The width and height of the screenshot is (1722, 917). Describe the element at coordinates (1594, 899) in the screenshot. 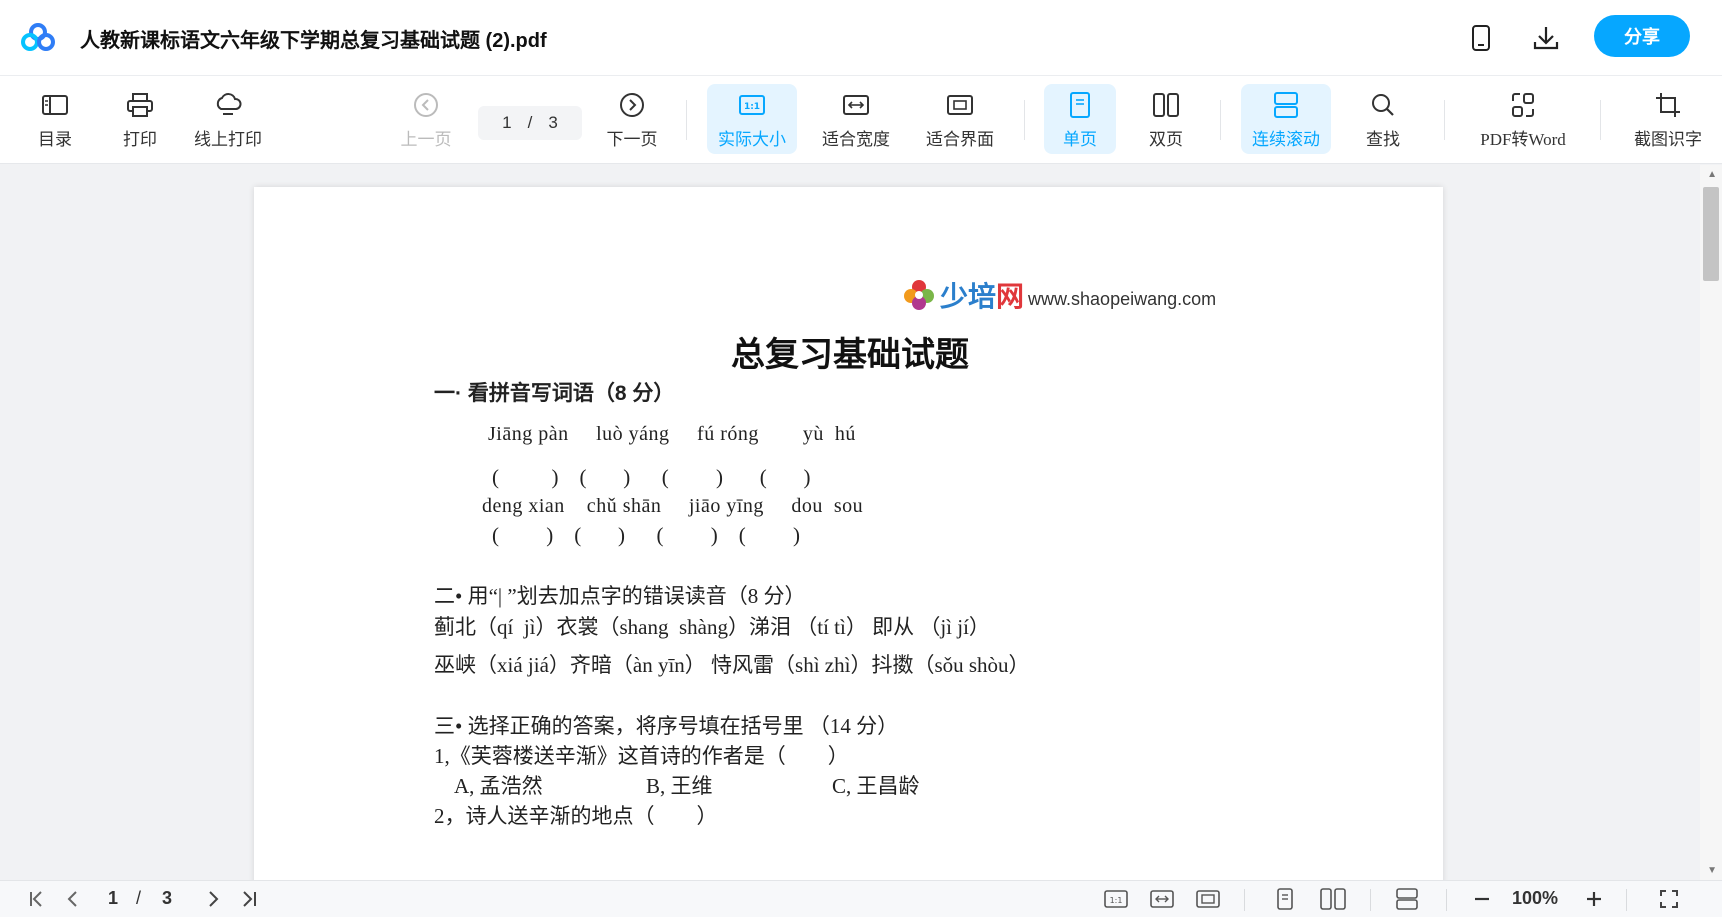

I see `zoom-in-icon` at that location.